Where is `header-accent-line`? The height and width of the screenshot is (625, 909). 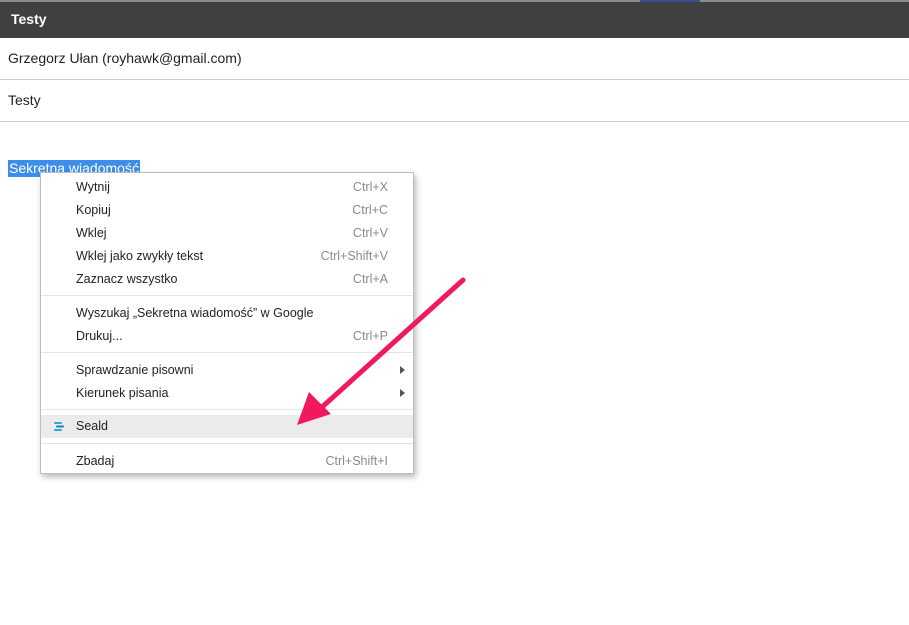
header-accent-line is located at coordinates (670, 1).